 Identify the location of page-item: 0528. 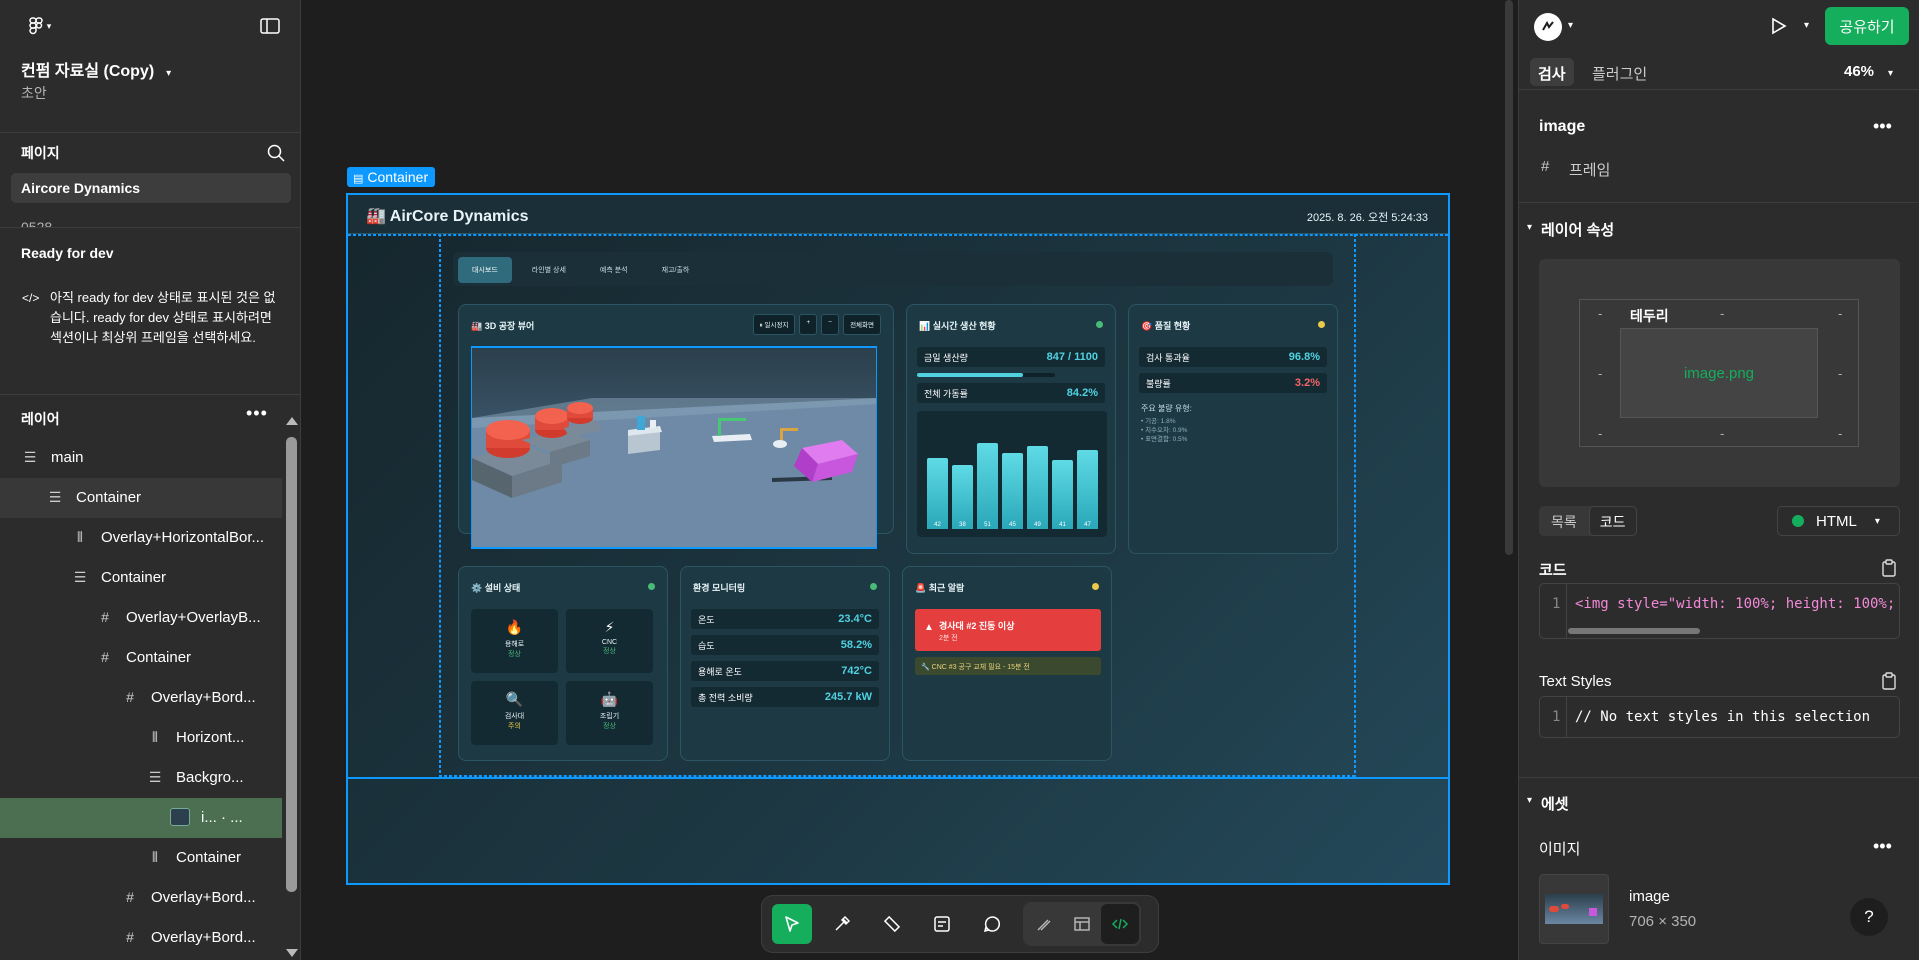
(36, 223).